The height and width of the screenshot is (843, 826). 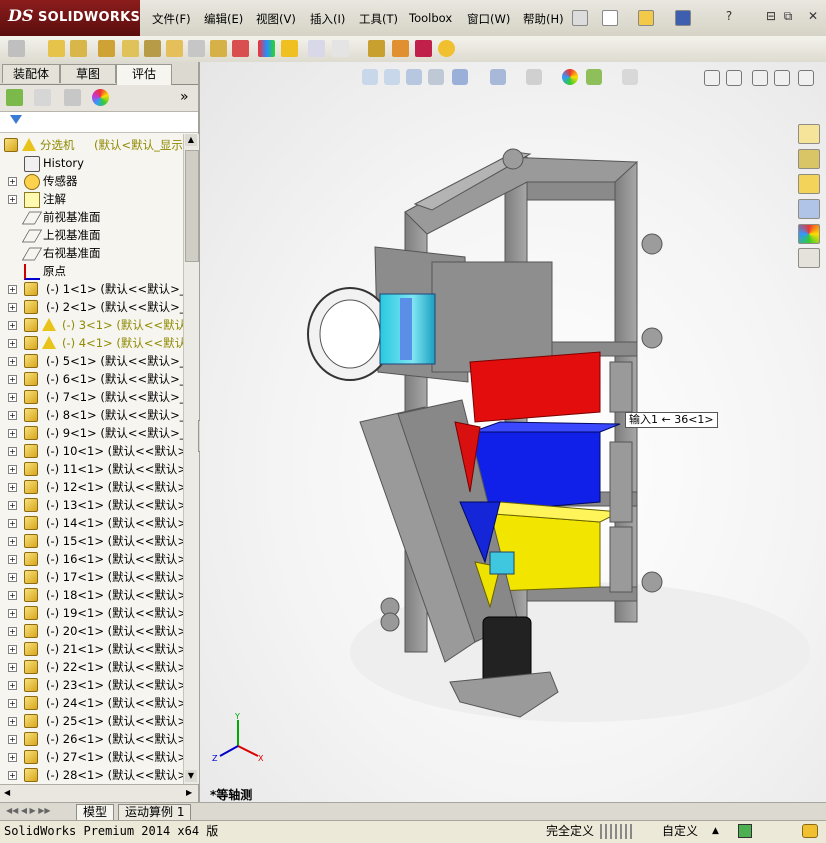 What do you see at coordinates (184, 97) in the screenshot?
I see `expand-panel-icon: »` at bounding box center [184, 97].